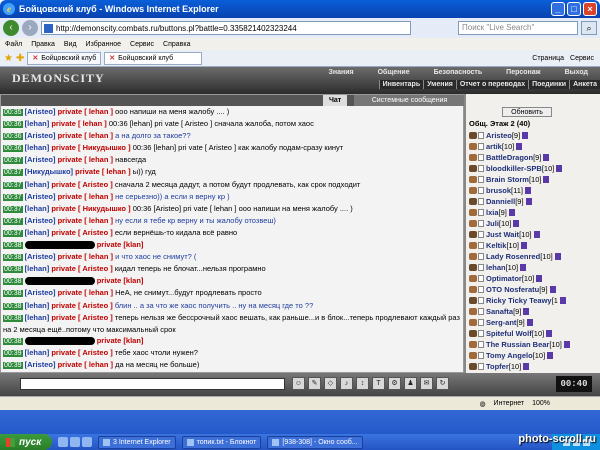 The height and width of the screenshot is (450, 600). Describe the element at coordinates (20, 58) in the screenshot. I see `add-favorite-icon: ✚` at that location.